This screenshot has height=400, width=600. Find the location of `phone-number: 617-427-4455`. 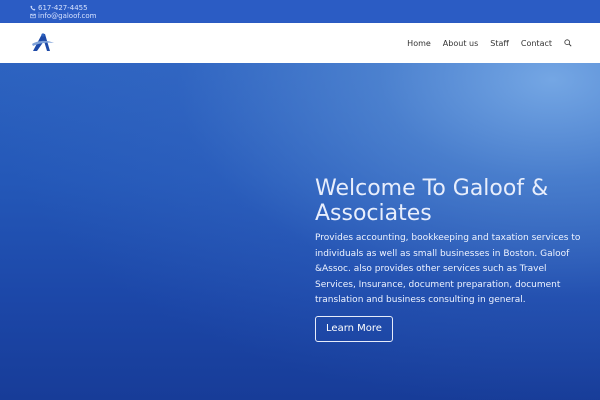

phone-number: 617-427-4455 is located at coordinates (63, 8).